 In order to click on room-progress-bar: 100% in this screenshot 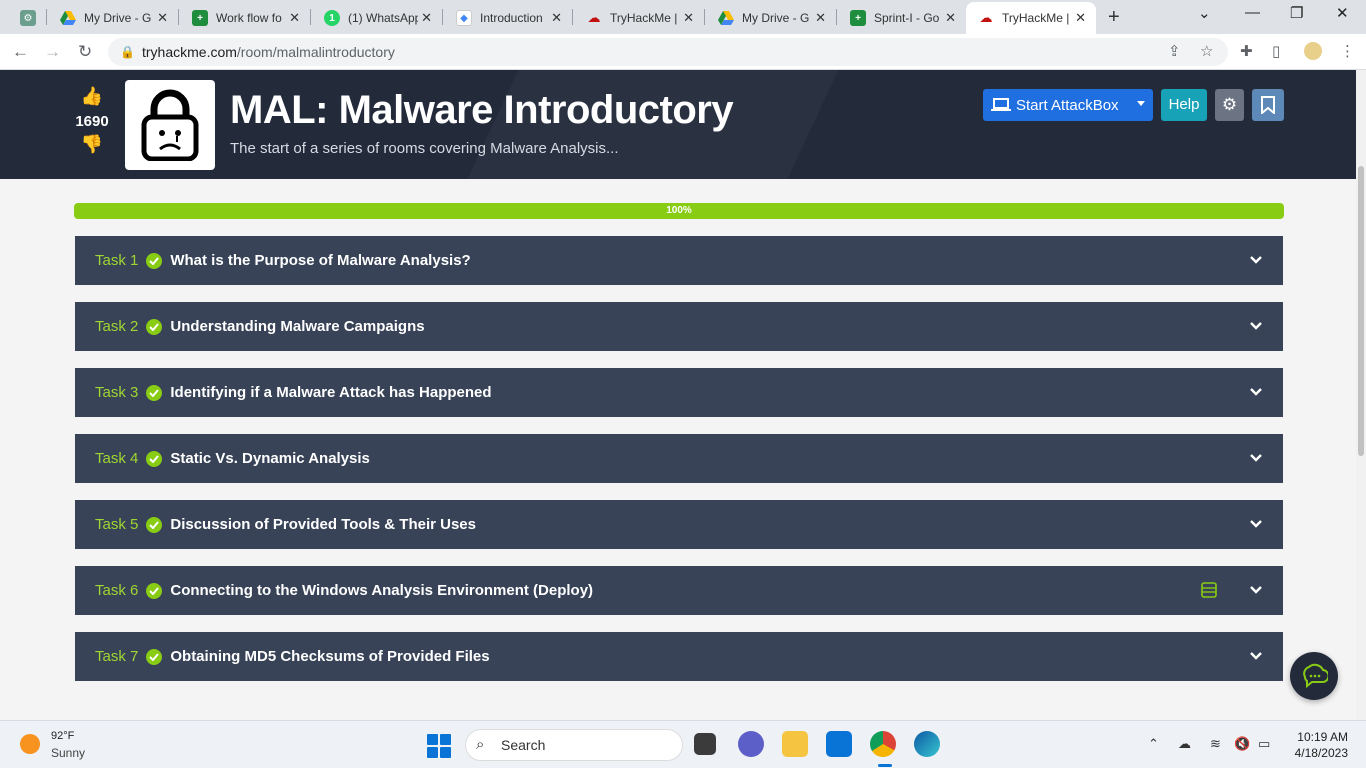, I will do `click(679, 211)`.